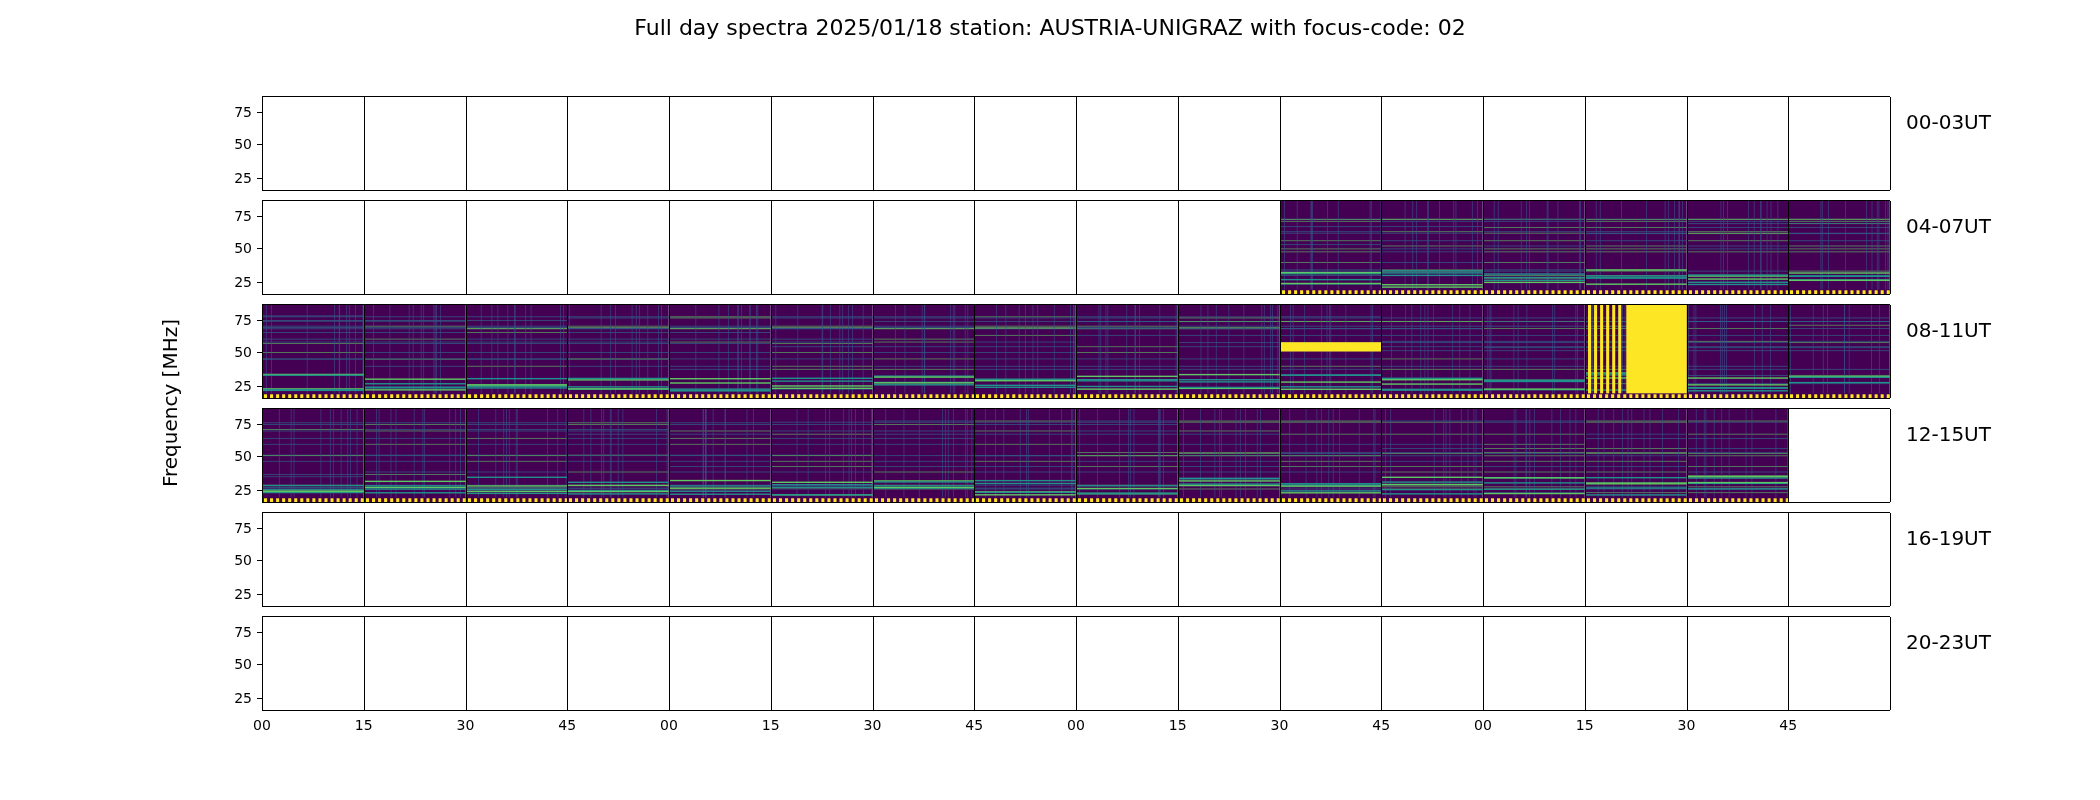  Describe the element at coordinates (1948, 226) in the screenshot. I see `time-range-label: 04-07UT` at that location.